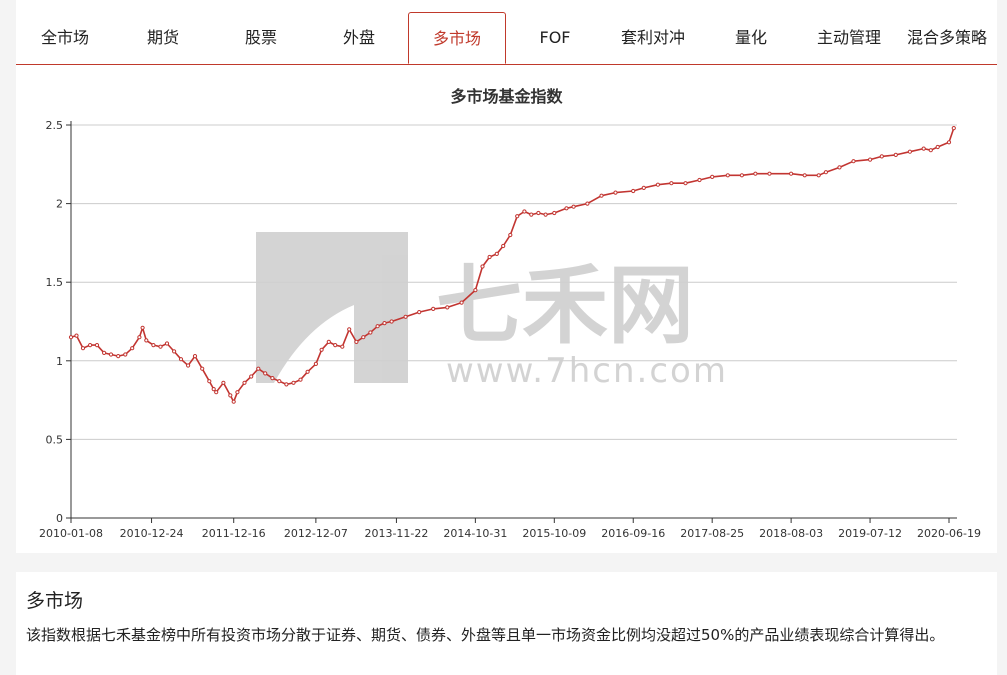  Describe the element at coordinates (555, 37) in the screenshot. I see `tab-fof: FOF` at that location.